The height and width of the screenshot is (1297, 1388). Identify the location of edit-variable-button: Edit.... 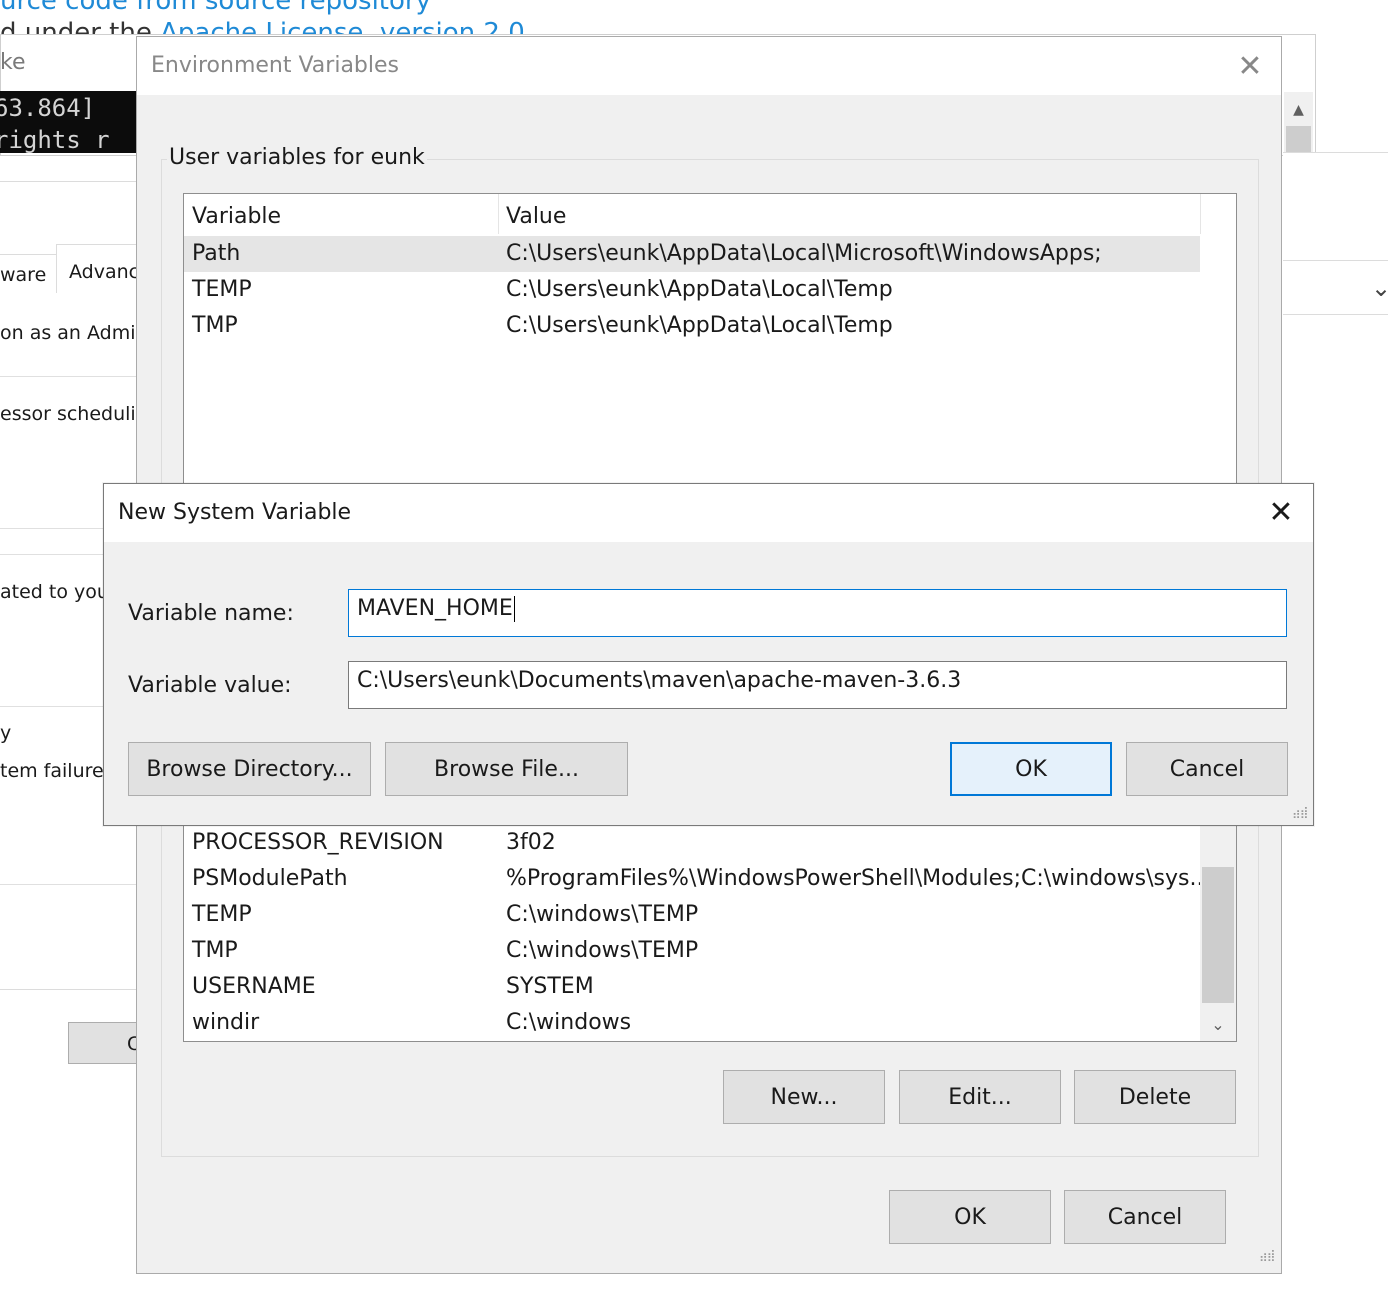
(980, 1097).